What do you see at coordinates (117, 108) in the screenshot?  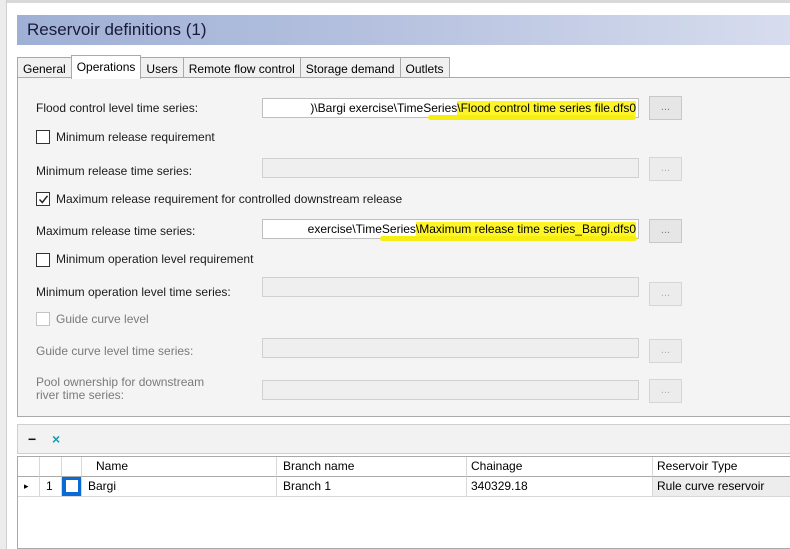 I see `flood-control-label: Flood control level time series:` at bounding box center [117, 108].